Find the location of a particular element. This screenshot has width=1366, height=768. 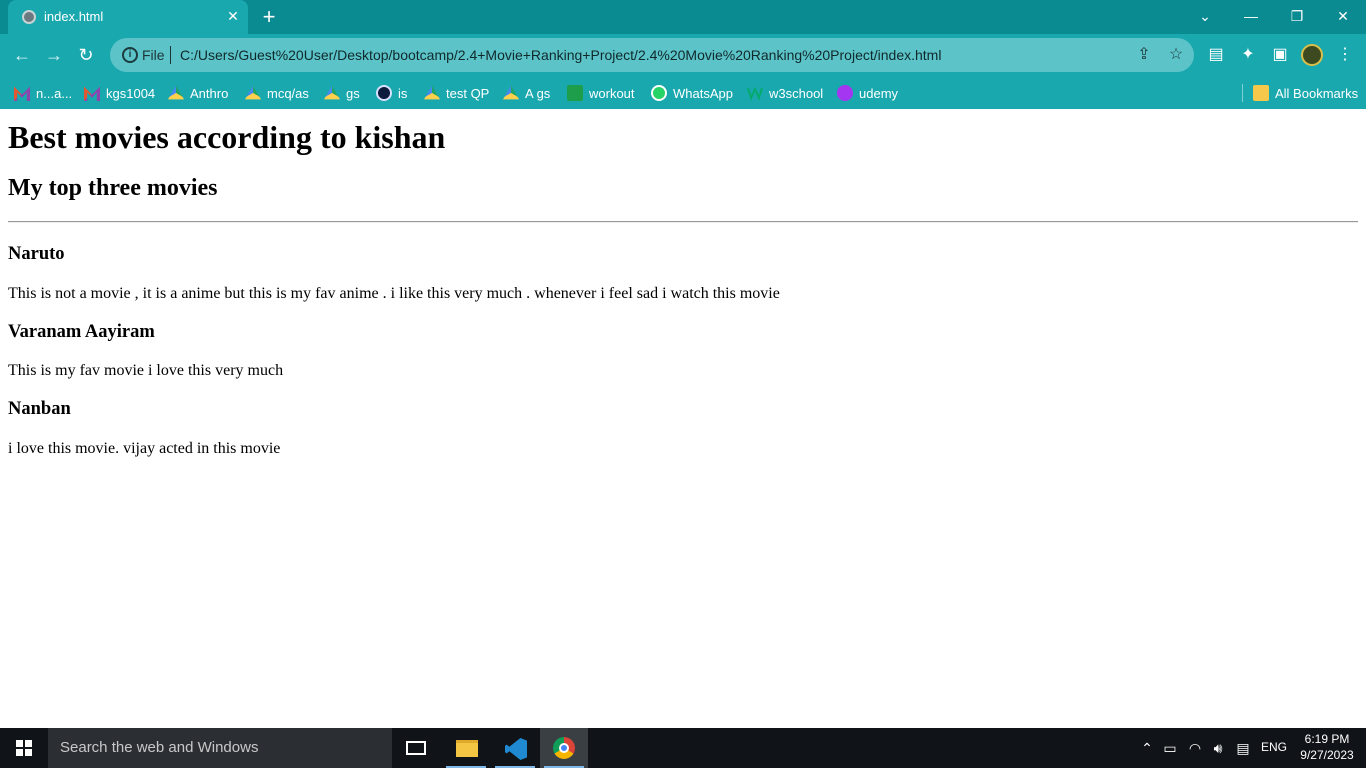

clock-time: 6:19 PM is located at coordinates (1327, 739).